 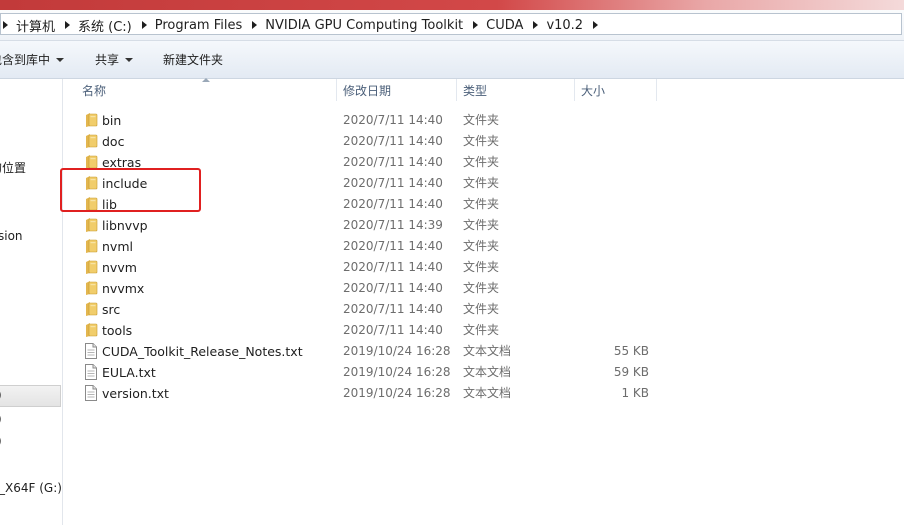 What do you see at coordinates (593, 90) in the screenshot?
I see `column-header-size-label: 大小` at bounding box center [593, 90].